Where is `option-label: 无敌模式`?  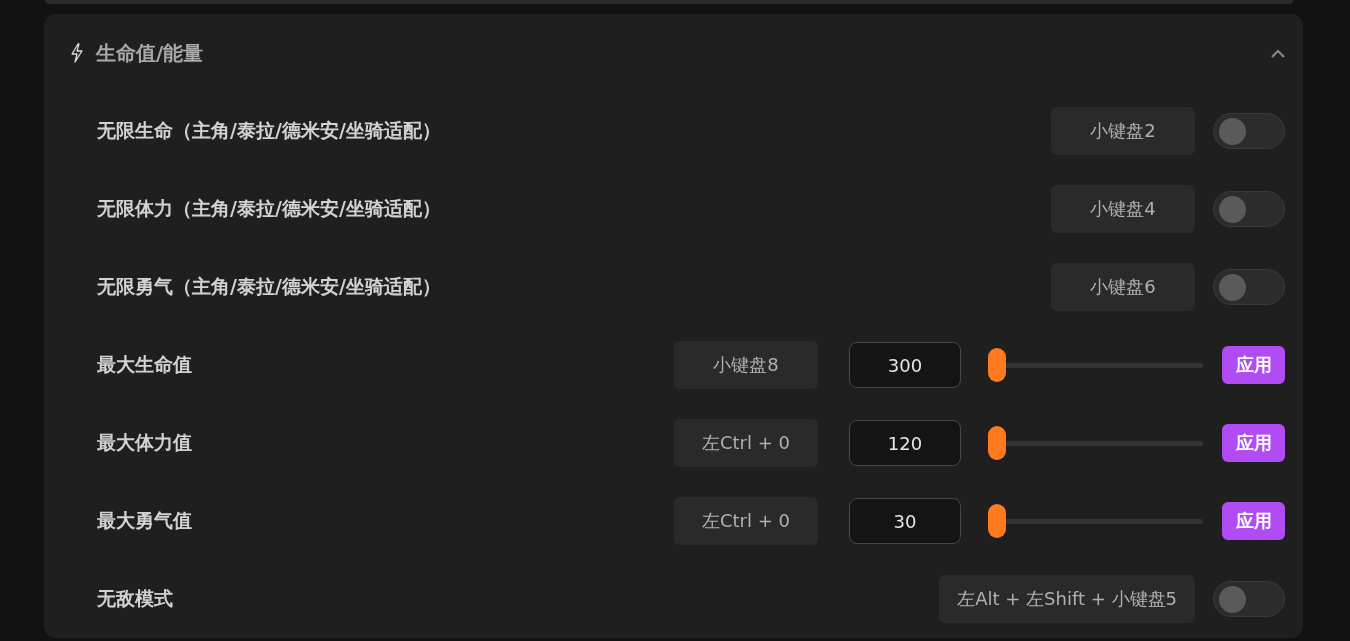
option-label: 无敌模式 is located at coordinates (135, 598).